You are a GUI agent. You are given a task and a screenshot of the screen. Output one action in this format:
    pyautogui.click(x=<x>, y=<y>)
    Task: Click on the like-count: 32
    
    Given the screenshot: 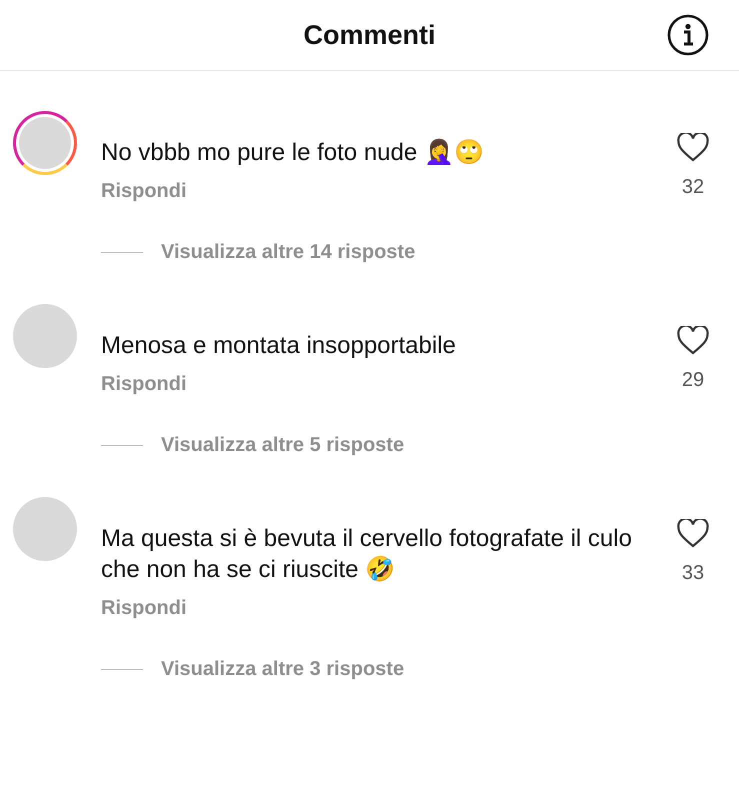 What is the action you would take?
    pyautogui.click(x=693, y=187)
    